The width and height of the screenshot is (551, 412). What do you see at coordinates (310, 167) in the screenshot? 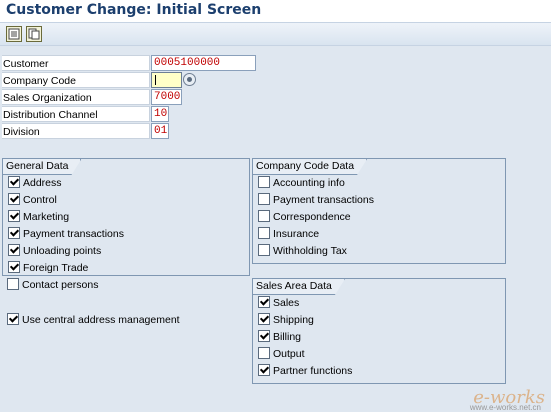
I see `company-code-data-title: Company Code Data` at bounding box center [310, 167].